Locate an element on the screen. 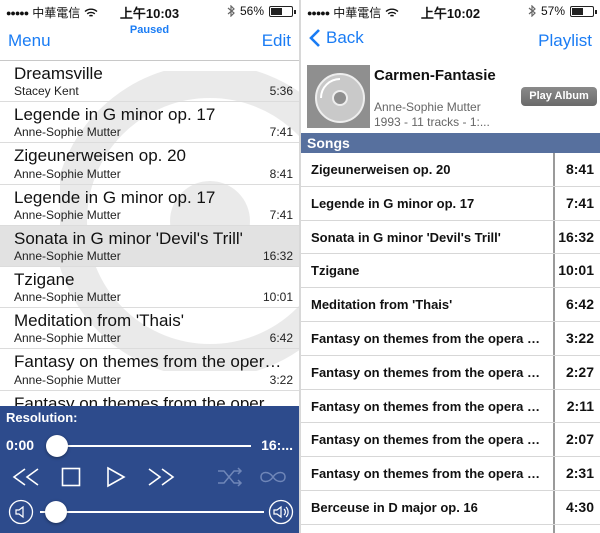 This screenshot has width=600, height=533. track-title: Zigeunerweisen op. 20 is located at coordinates (100, 156).